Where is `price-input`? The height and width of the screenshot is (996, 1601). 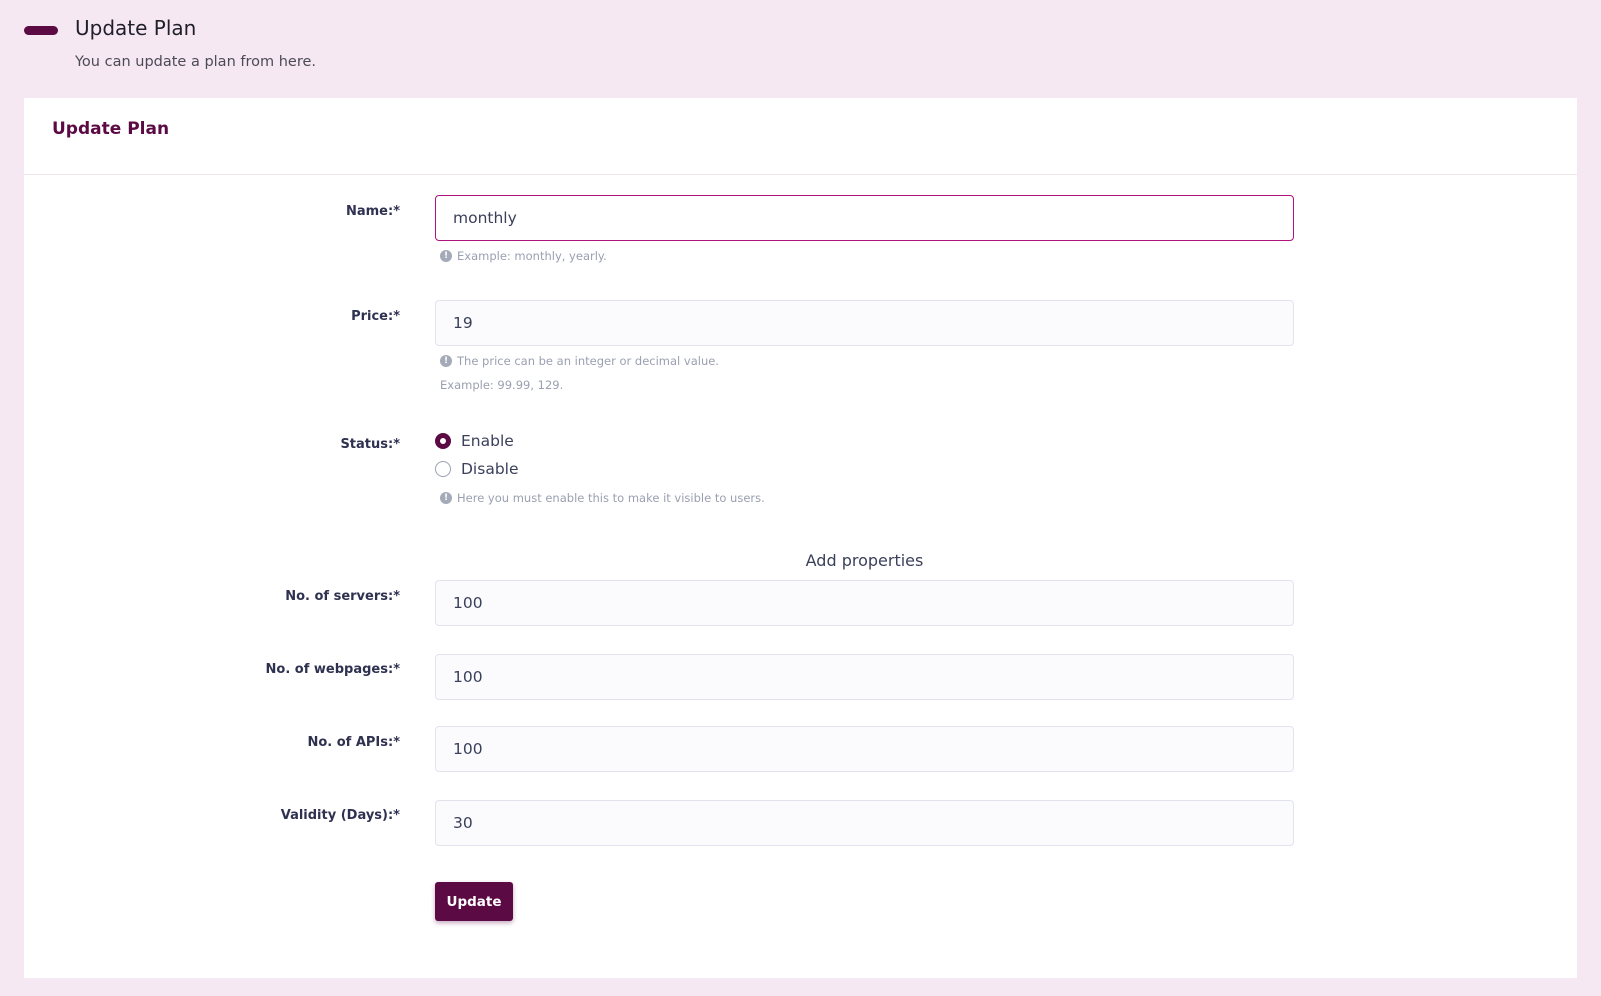
price-input is located at coordinates (864, 323).